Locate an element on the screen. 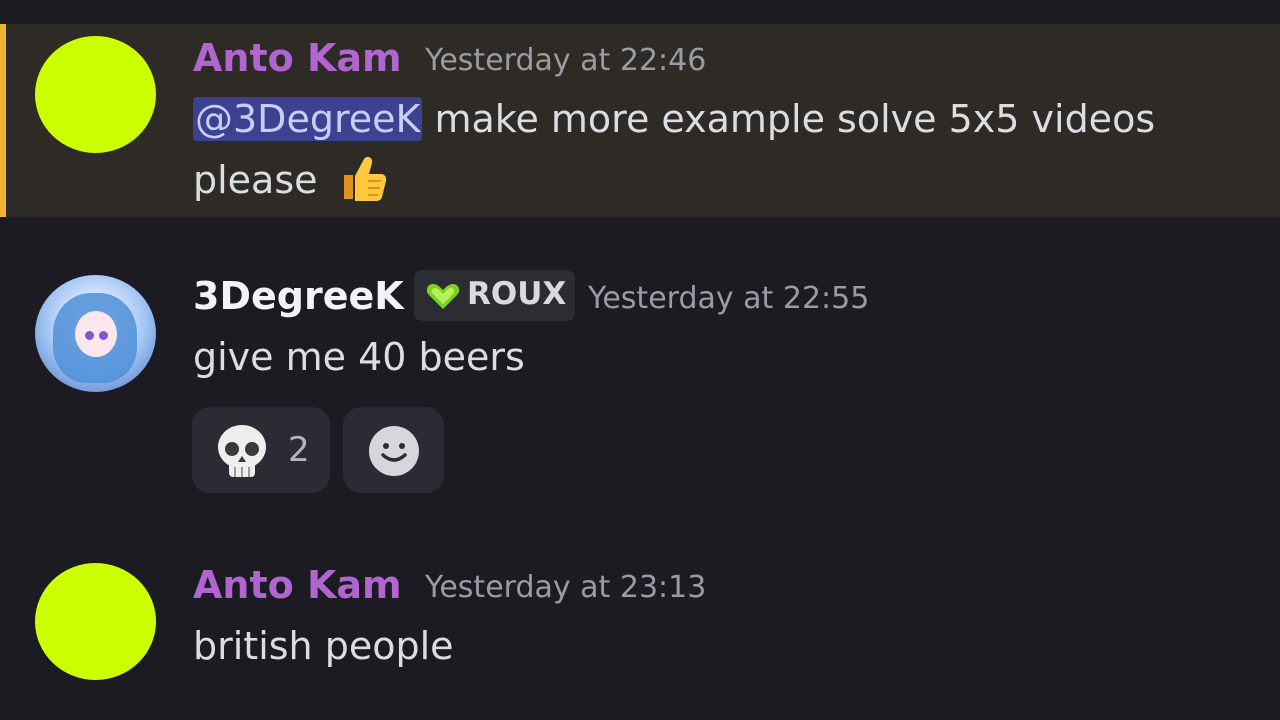 This screenshot has height=720, width=1280. author-name: 3DegreeK is located at coordinates (298, 296).